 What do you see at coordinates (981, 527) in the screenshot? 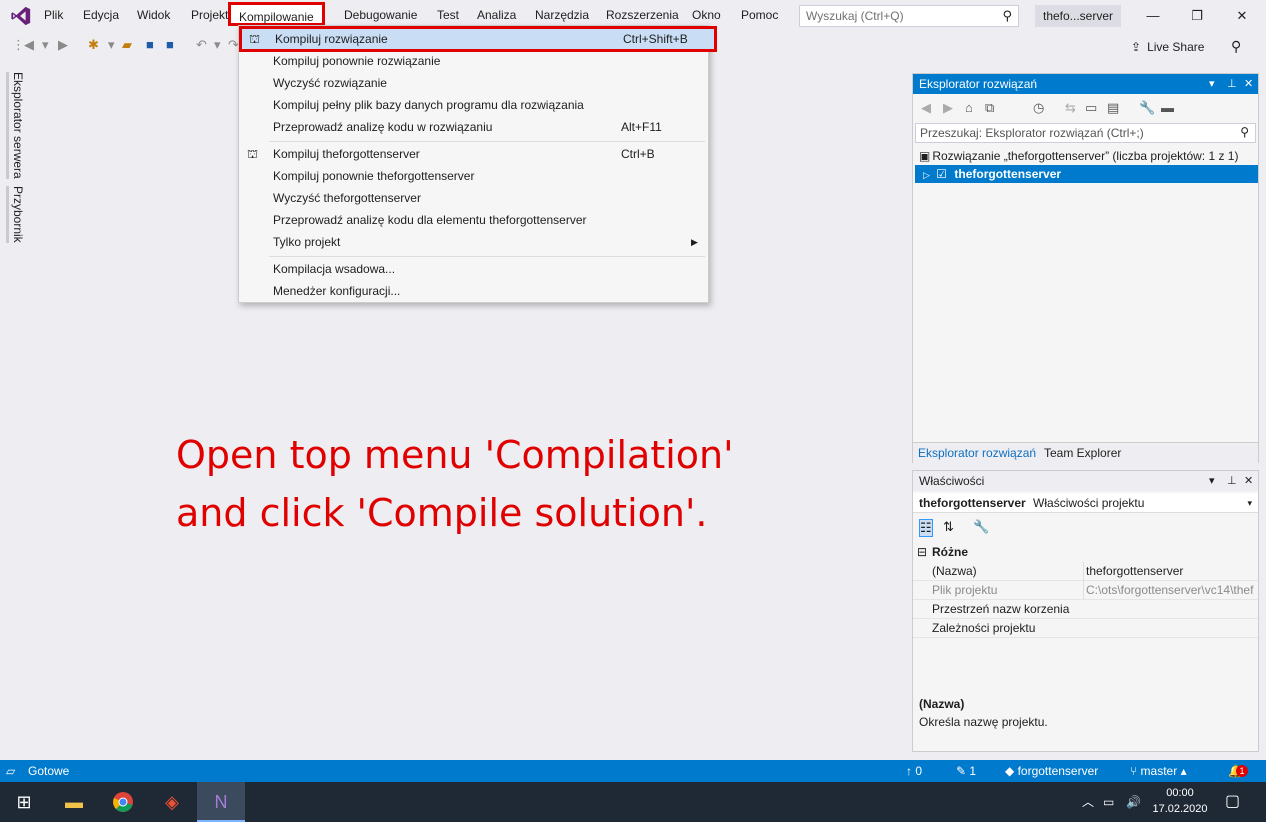
I see `property-pages-icon: 🔧` at bounding box center [981, 527].